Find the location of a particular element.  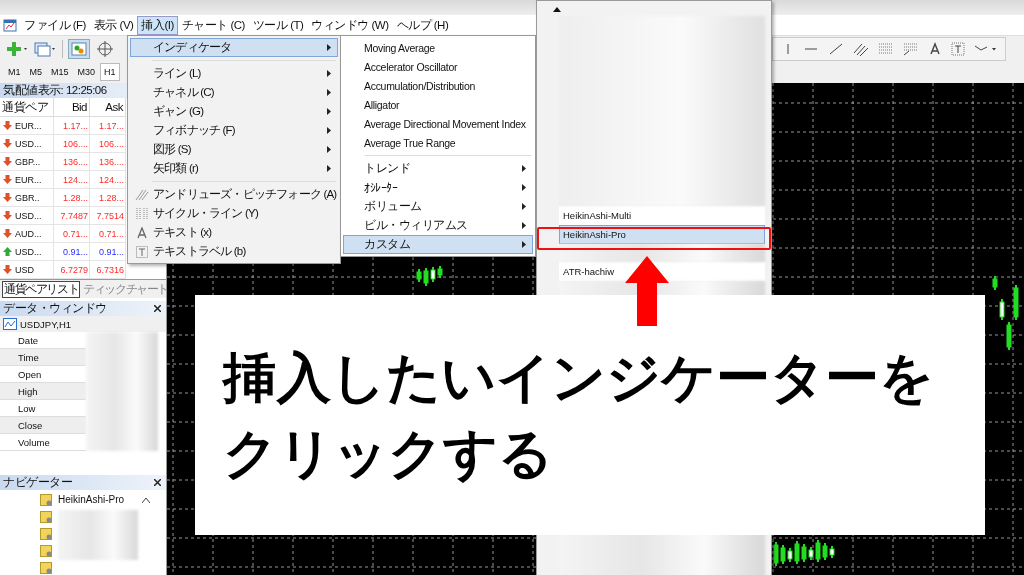

menu-entry: ボリューム is located at coordinates (438, 206).